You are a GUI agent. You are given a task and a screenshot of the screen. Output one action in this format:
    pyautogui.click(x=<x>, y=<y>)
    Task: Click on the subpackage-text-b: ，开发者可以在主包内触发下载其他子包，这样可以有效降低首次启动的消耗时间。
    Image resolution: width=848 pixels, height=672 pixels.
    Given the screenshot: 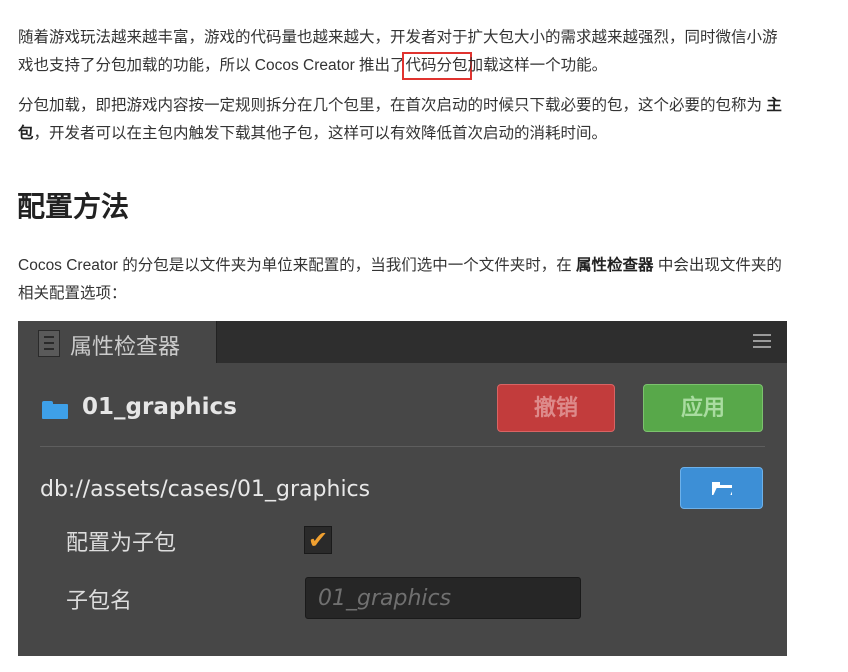 What is the action you would take?
    pyautogui.click(x=320, y=133)
    